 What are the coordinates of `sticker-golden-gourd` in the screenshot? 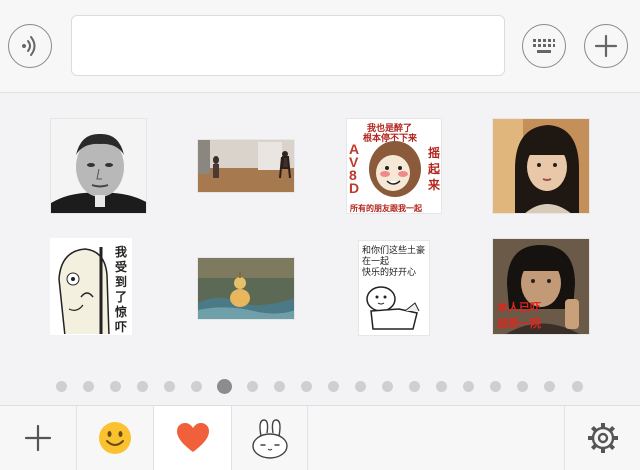 It's located at (246, 288).